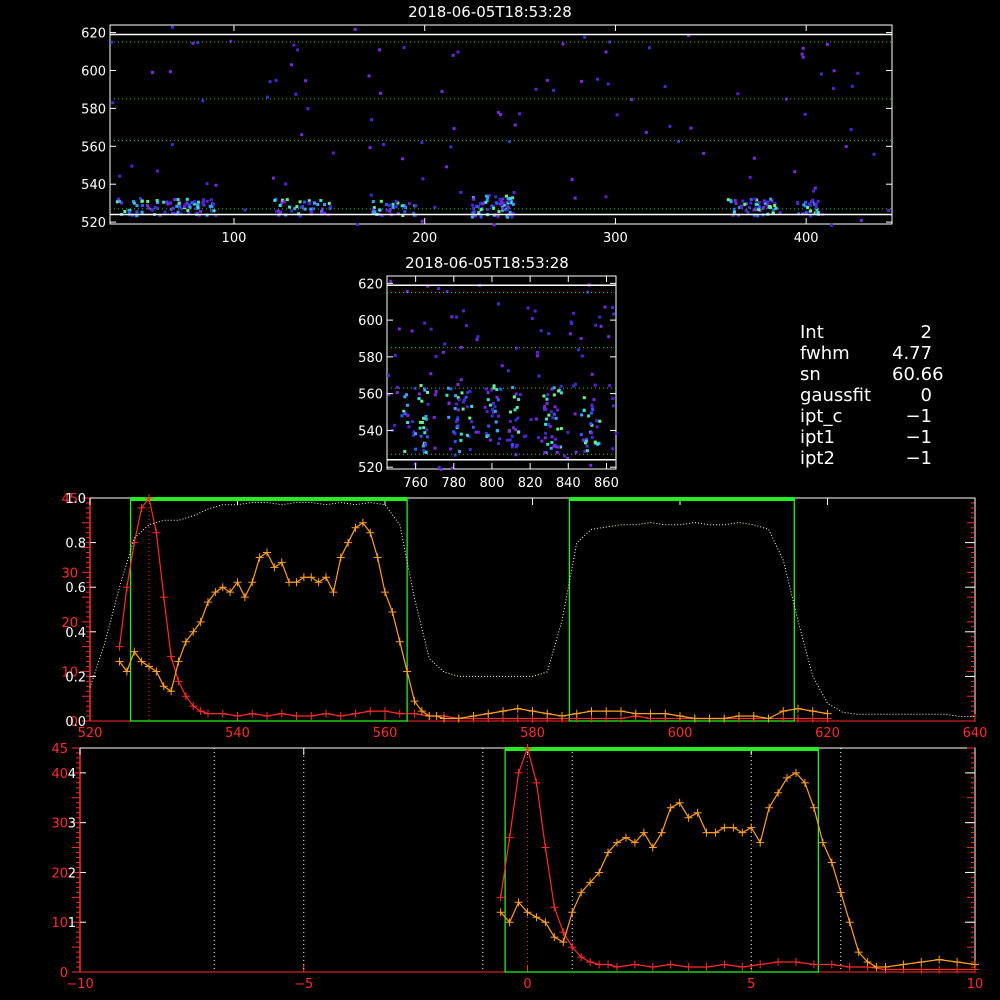  What do you see at coordinates (872, 437) in the screenshot?
I see `info-row-ipt1: ipt1 −1` at bounding box center [872, 437].